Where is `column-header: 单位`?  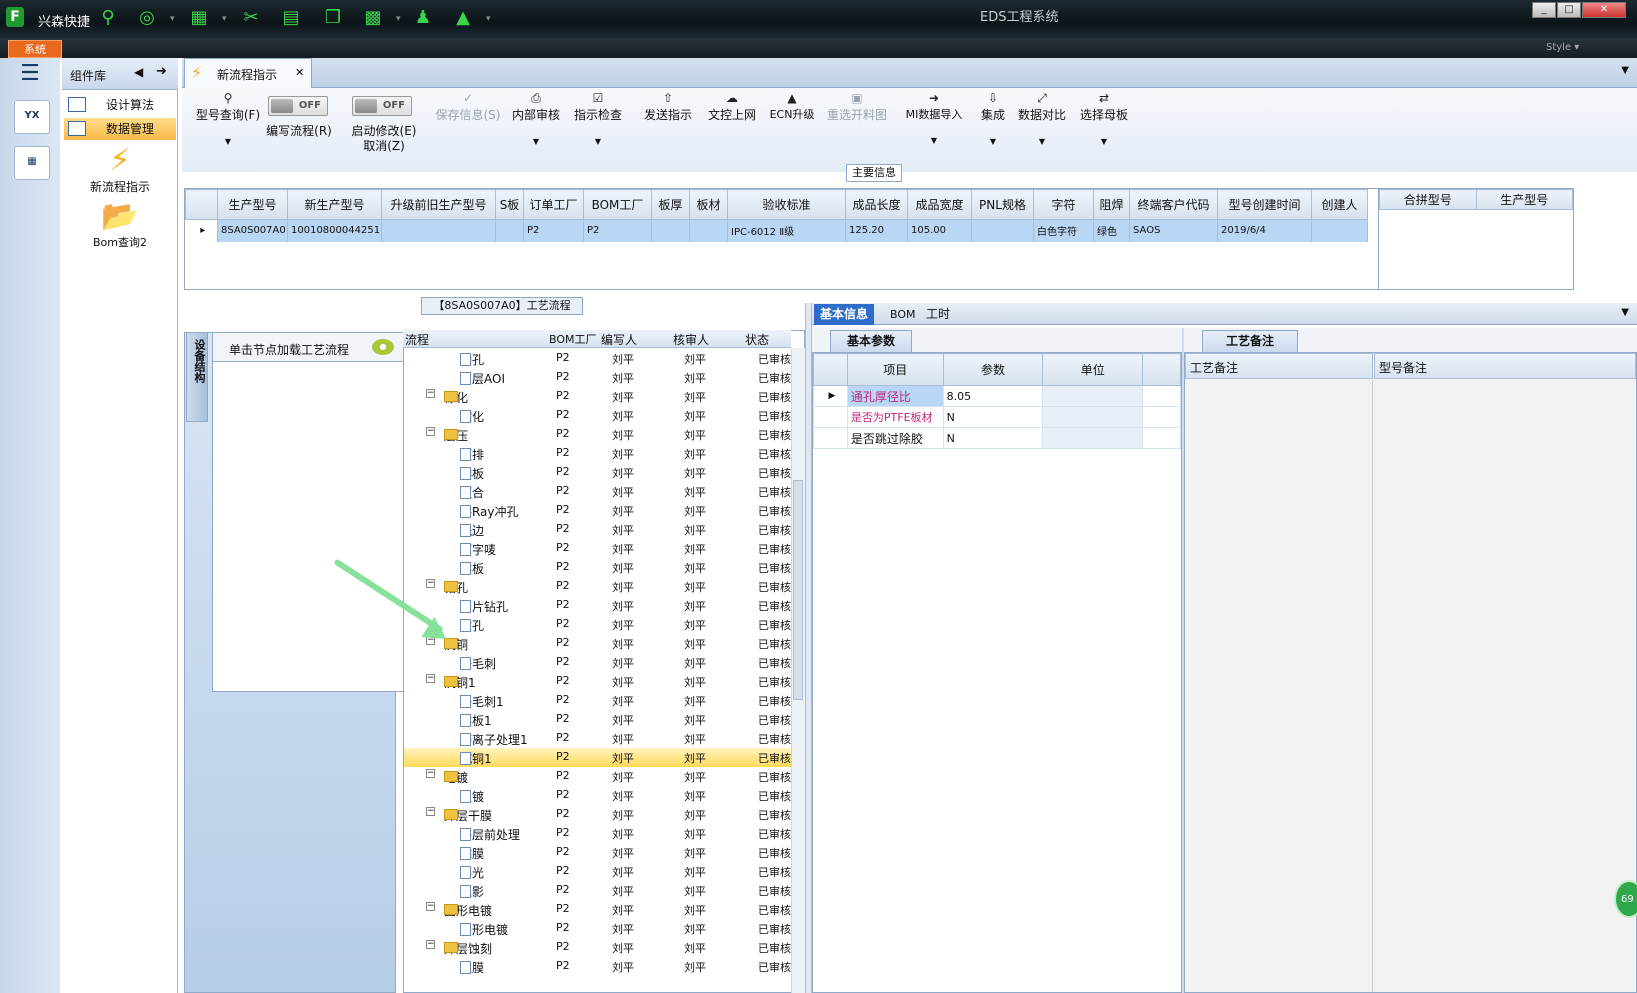
column-header: 单位 is located at coordinates (1093, 369).